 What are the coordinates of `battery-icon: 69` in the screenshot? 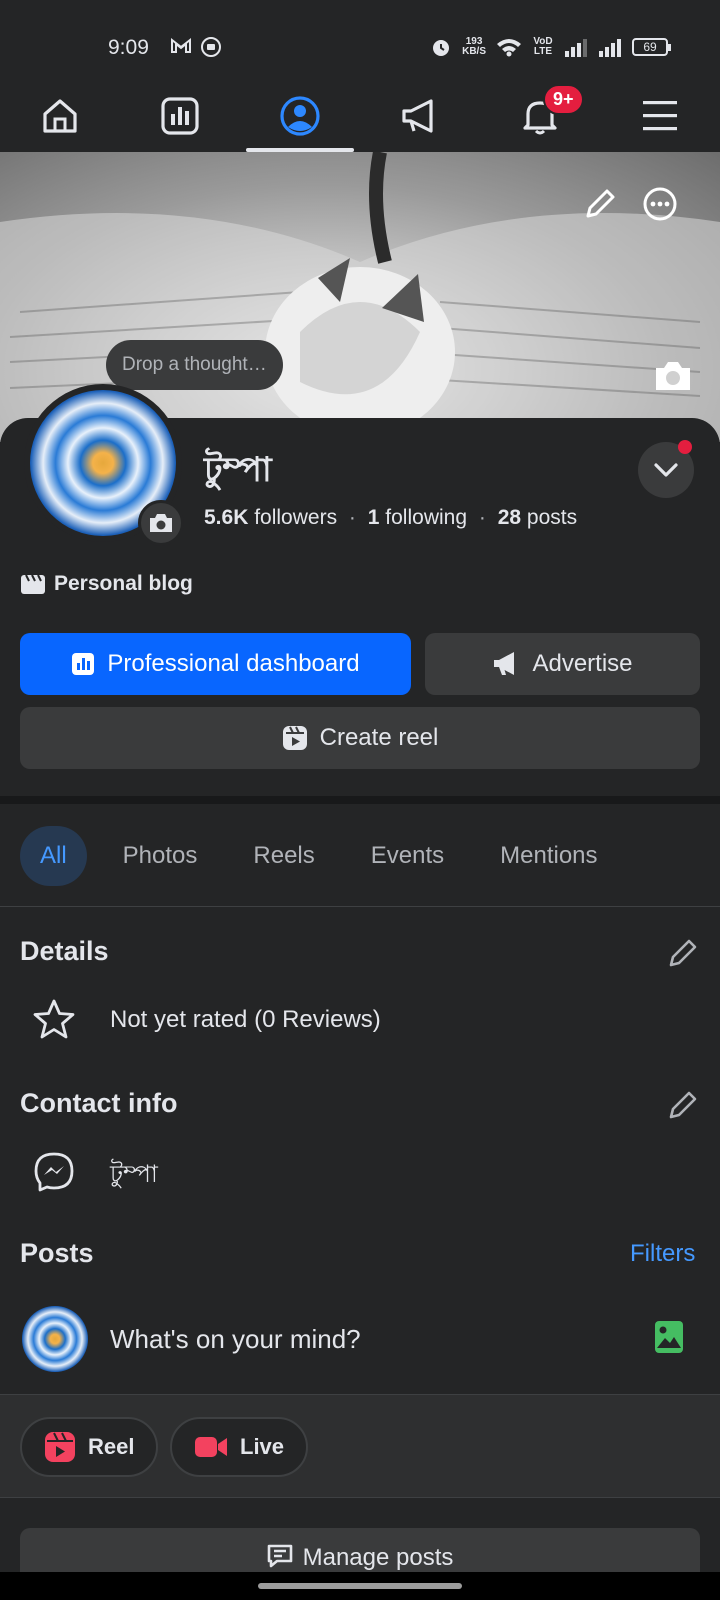 It's located at (651, 47).